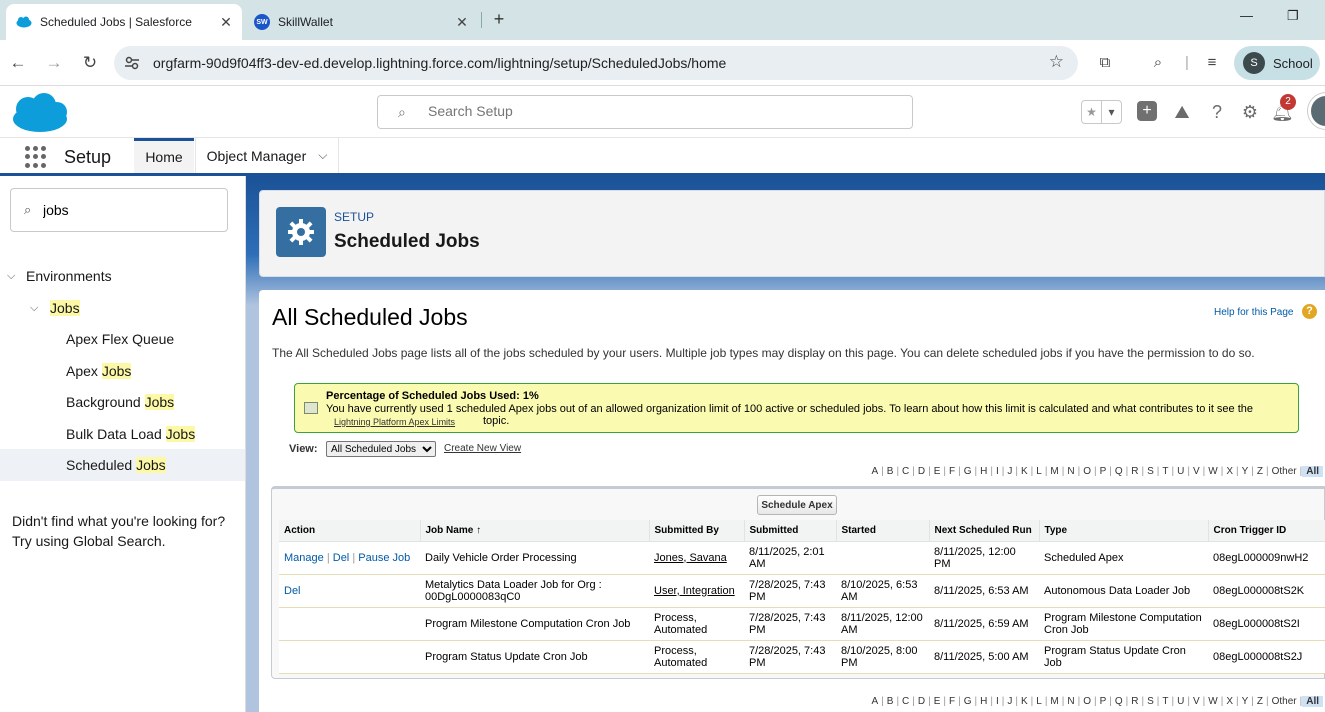 This screenshot has height=712, width=1325. Describe the element at coordinates (1229, 701) in the screenshot. I see `alphabet-filter-x: X` at that location.